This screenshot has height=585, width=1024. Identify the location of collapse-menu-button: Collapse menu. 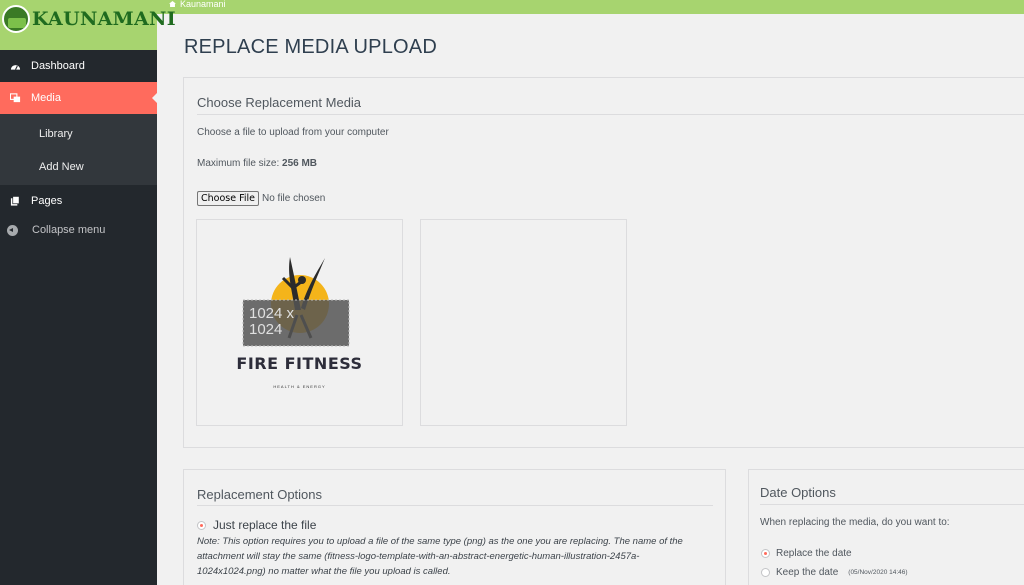
(78, 230).